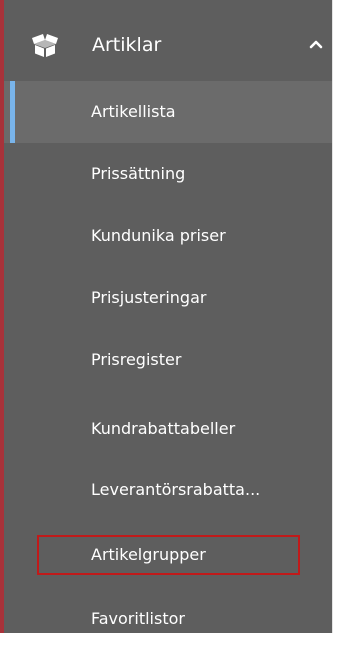  Describe the element at coordinates (168, 555) in the screenshot. I see `highlight-box` at that location.